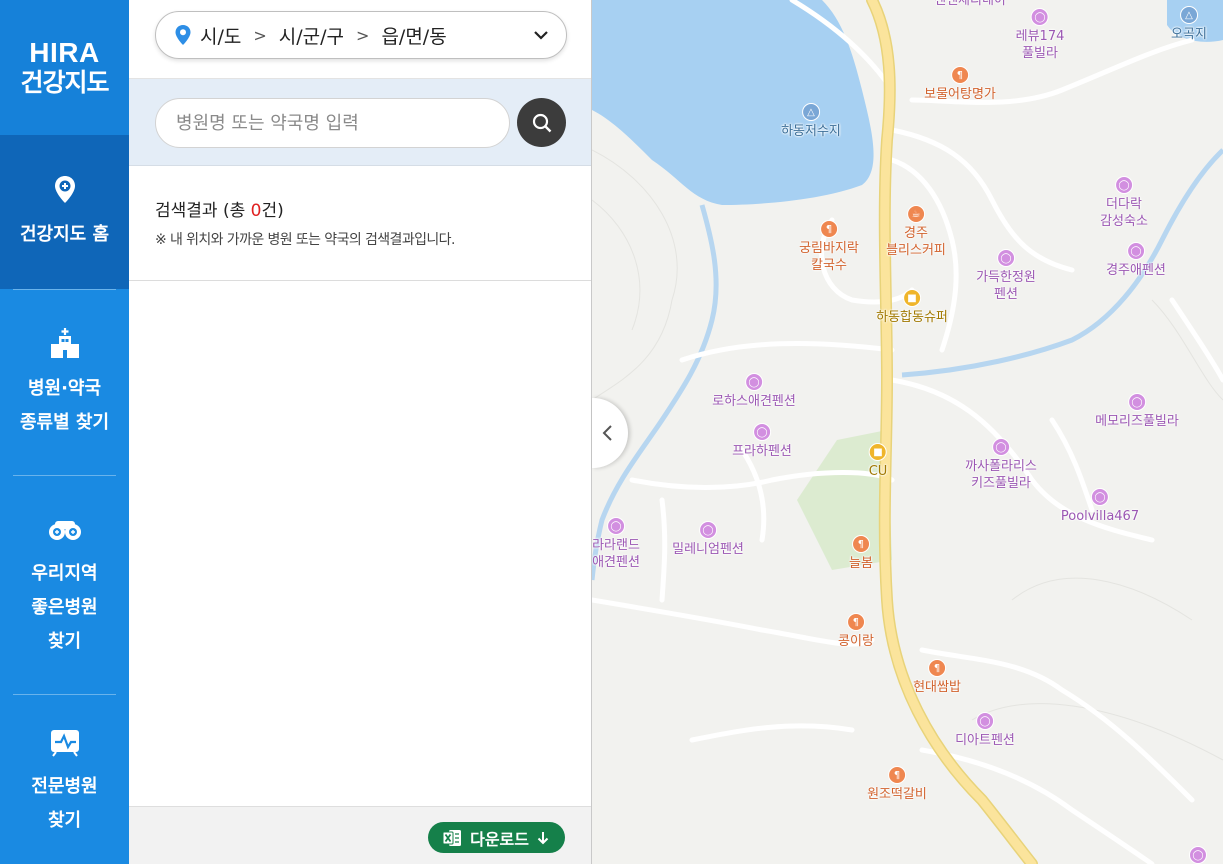 This screenshot has height=864, width=1223. What do you see at coordinates (64, 189) in the screenshot?
I see `map-pin-plus-icon` at bounding box center [64, 189].